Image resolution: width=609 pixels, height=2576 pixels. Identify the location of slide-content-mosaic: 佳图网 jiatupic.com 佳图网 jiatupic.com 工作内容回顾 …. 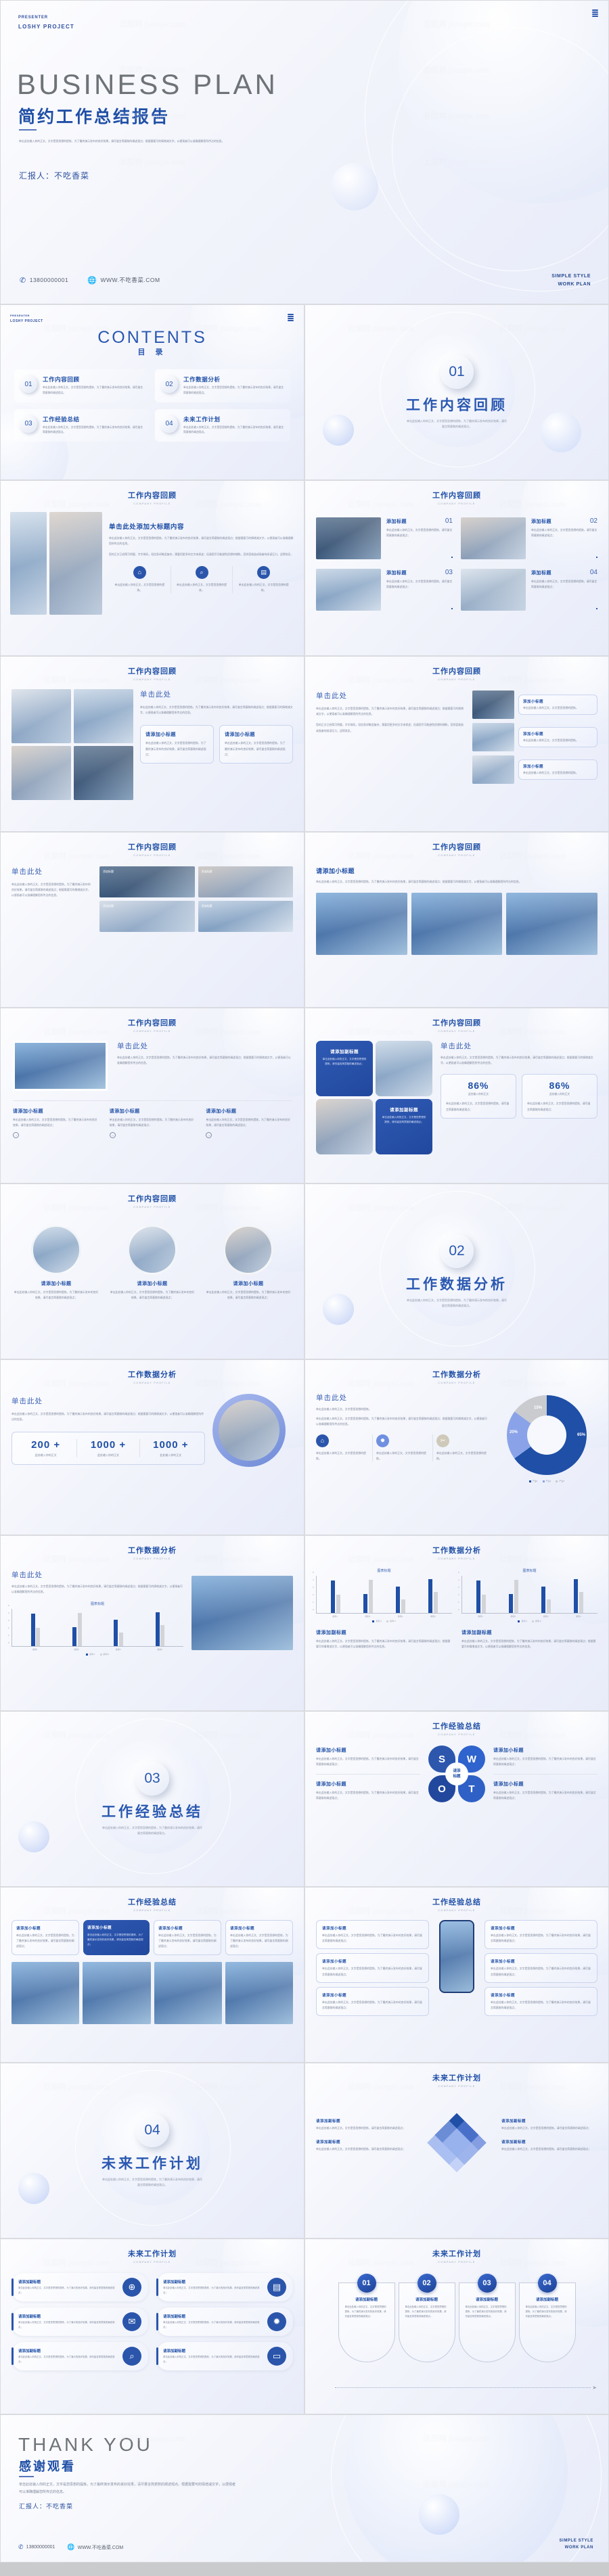
(152, 744).